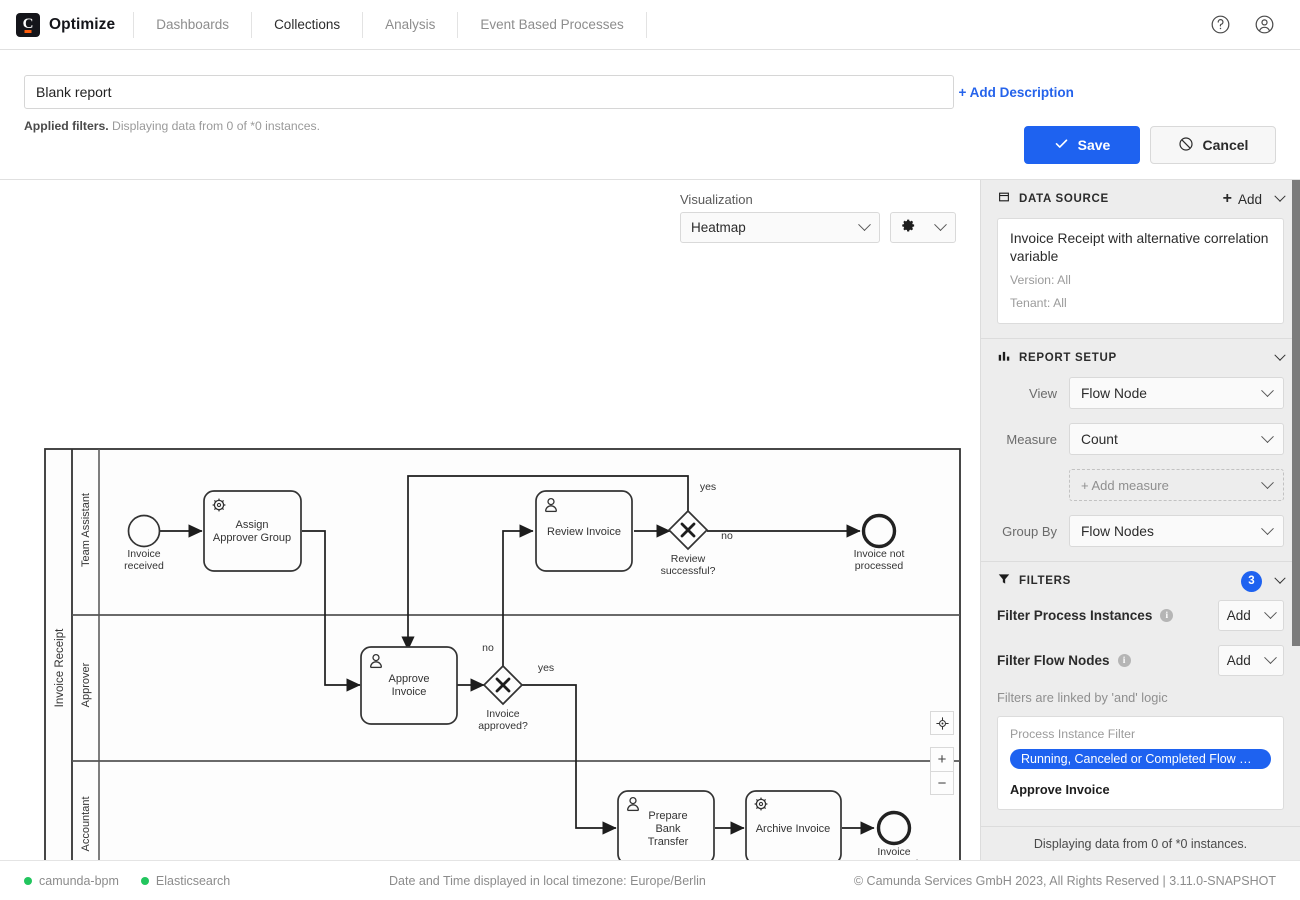 This screenshot has width=1300, height=900. What do you see at coordinates (1114, 393) in the screenshot?
I see `view-value: Flow Node` at bounding box center [1114, 393].